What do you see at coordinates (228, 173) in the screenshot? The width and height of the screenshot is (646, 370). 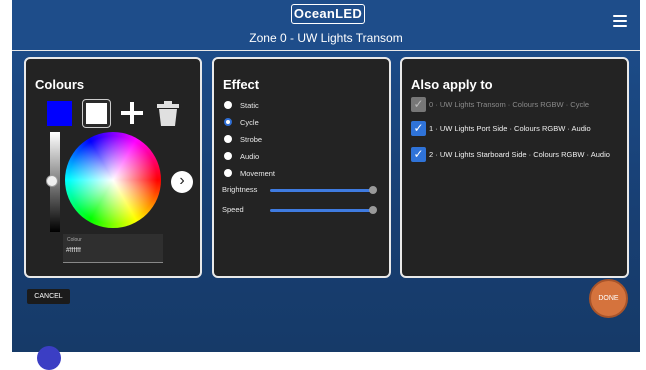 I see `radio-movement` at bounding box center [228, 173].